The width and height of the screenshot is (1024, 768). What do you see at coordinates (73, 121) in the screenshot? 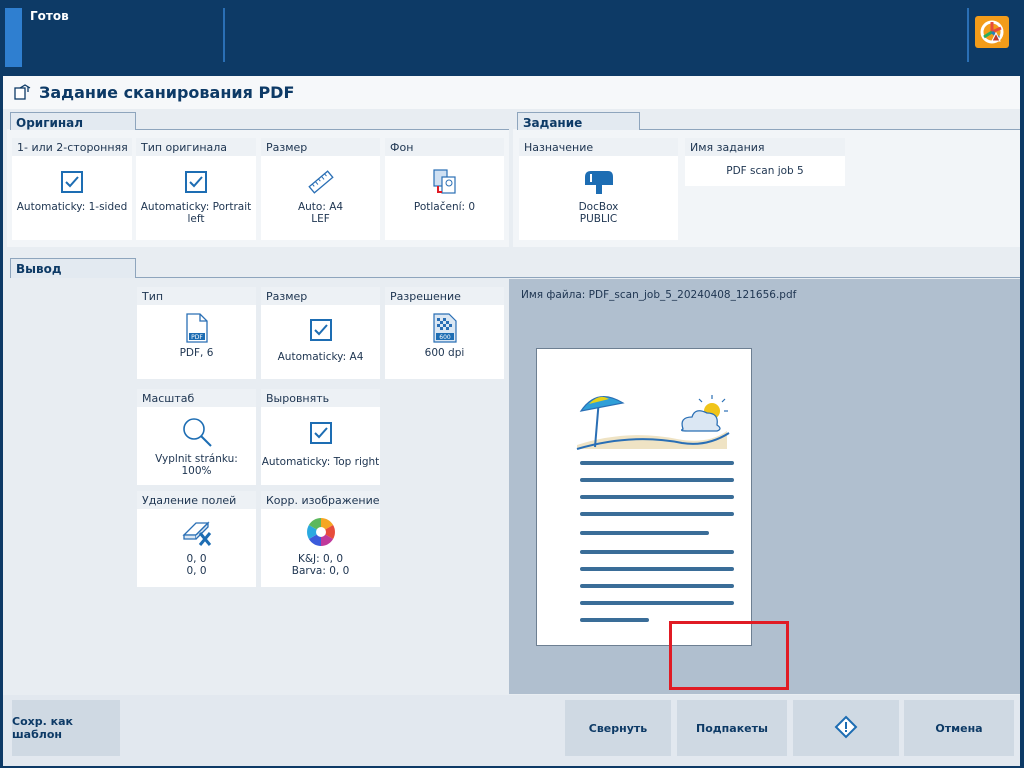
I see `tab-original: Оригинал` at bounding box center [73, 121].